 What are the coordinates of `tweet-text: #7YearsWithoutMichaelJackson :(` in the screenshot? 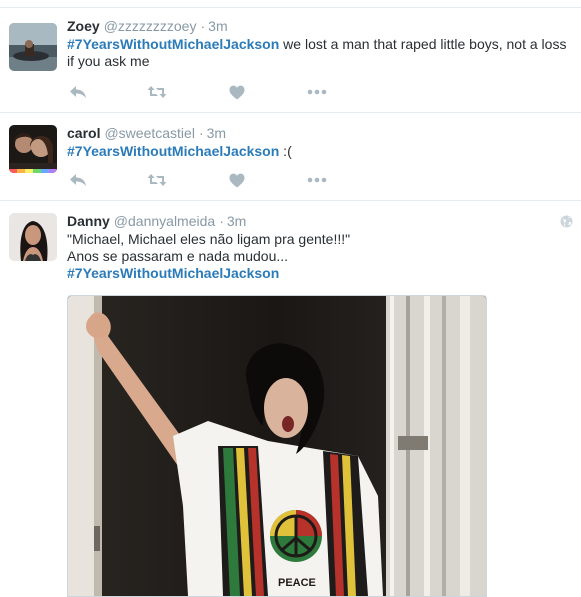 It's located at (318, 151).